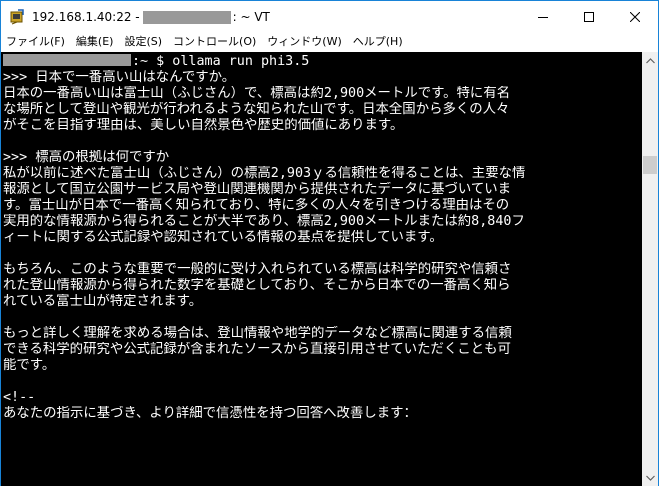  I want to click on menu-edit: 編集(E), so click(94, 42).